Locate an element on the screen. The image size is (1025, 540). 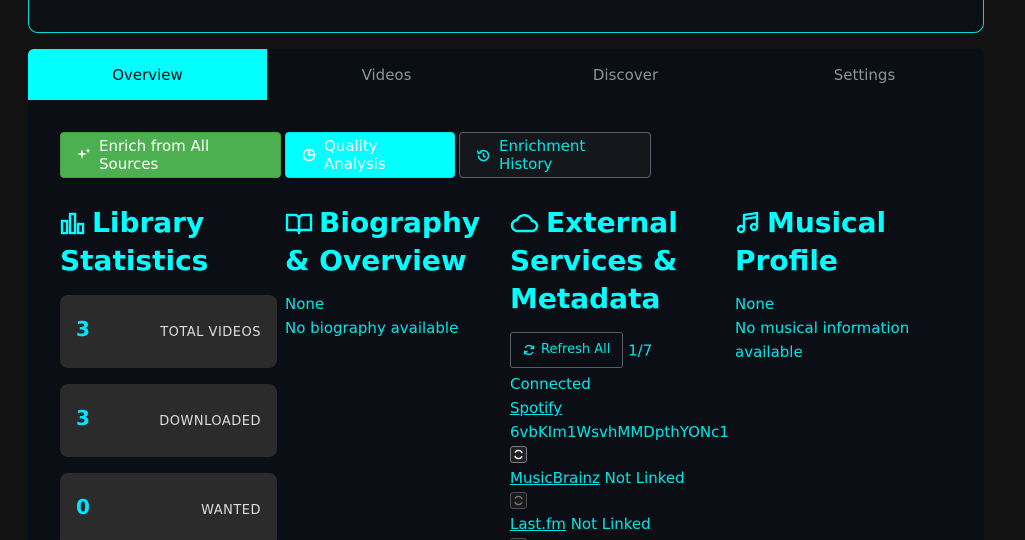
quality-analysis-button: Quality Analysis is located at coordinates (370, 155).